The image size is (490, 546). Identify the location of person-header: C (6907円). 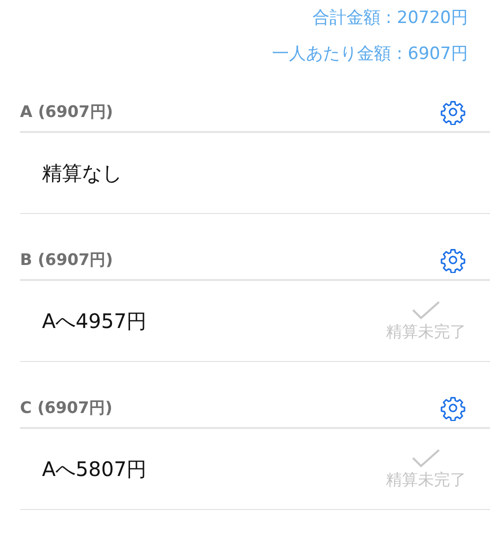
(66, 408).